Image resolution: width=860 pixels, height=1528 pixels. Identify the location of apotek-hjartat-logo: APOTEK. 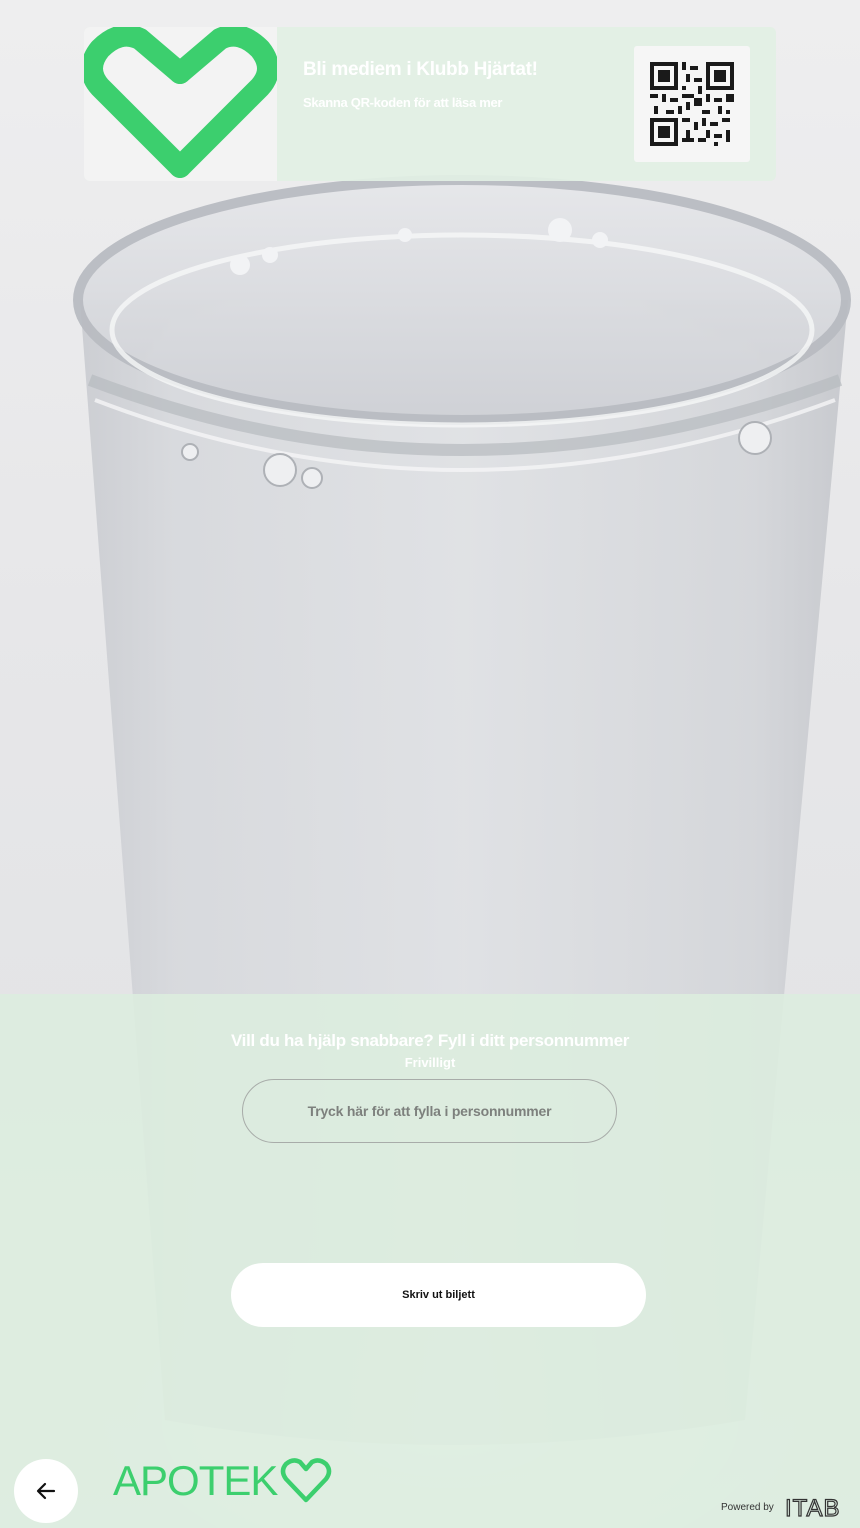
(222, 1480).